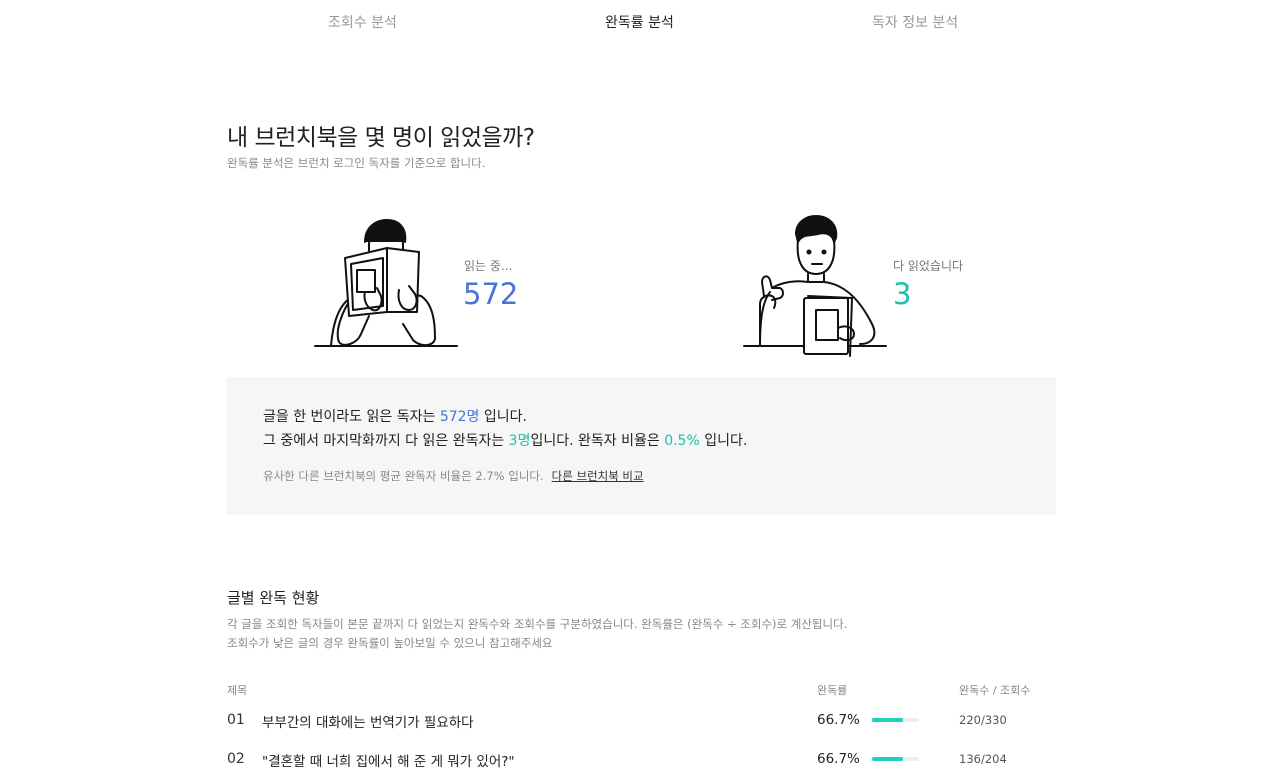 This screenshot has width=1280, height=780. I want to click on average-ratio-note: 유사한 다른 브런치북의 평균 완독자 비율은 2.7% 입니다., so click(403, 476).